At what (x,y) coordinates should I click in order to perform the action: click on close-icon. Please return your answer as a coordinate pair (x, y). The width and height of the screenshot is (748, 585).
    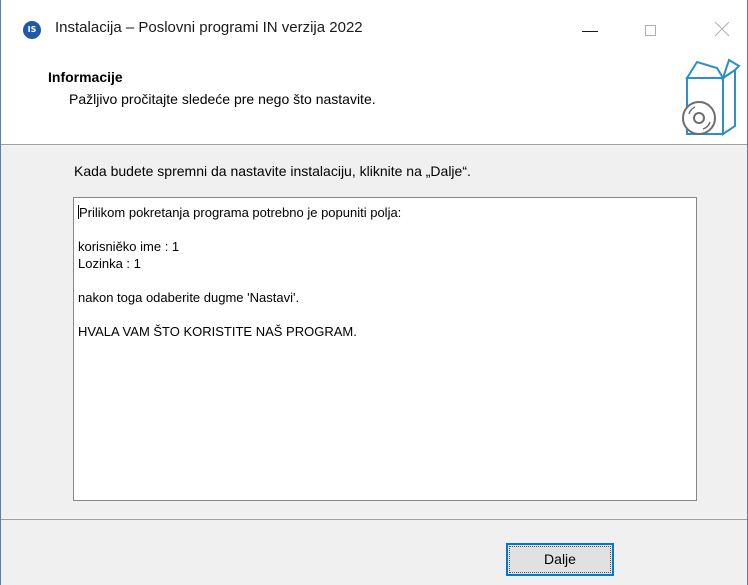
    Looking at the image, I should click on (722, 29).